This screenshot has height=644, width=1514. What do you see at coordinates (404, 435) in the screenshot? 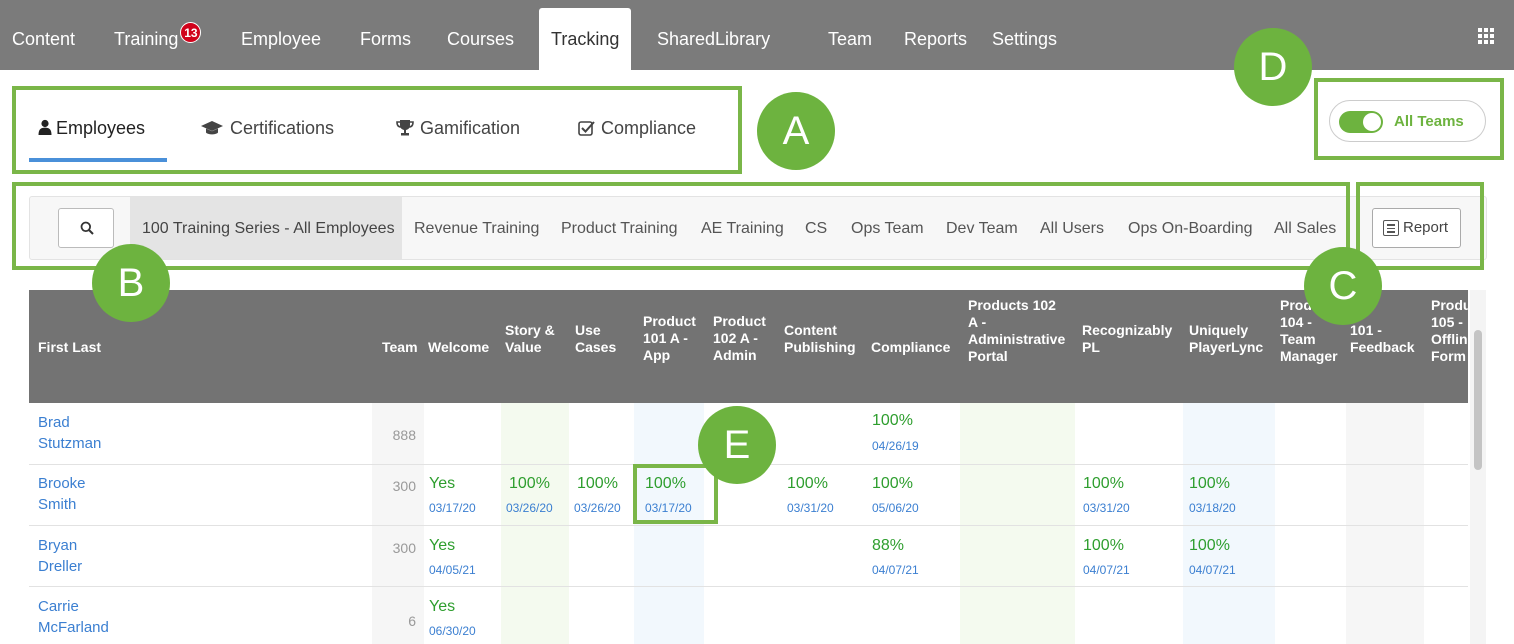
I see `team-cell: 888` at bounding box center [404, 435].